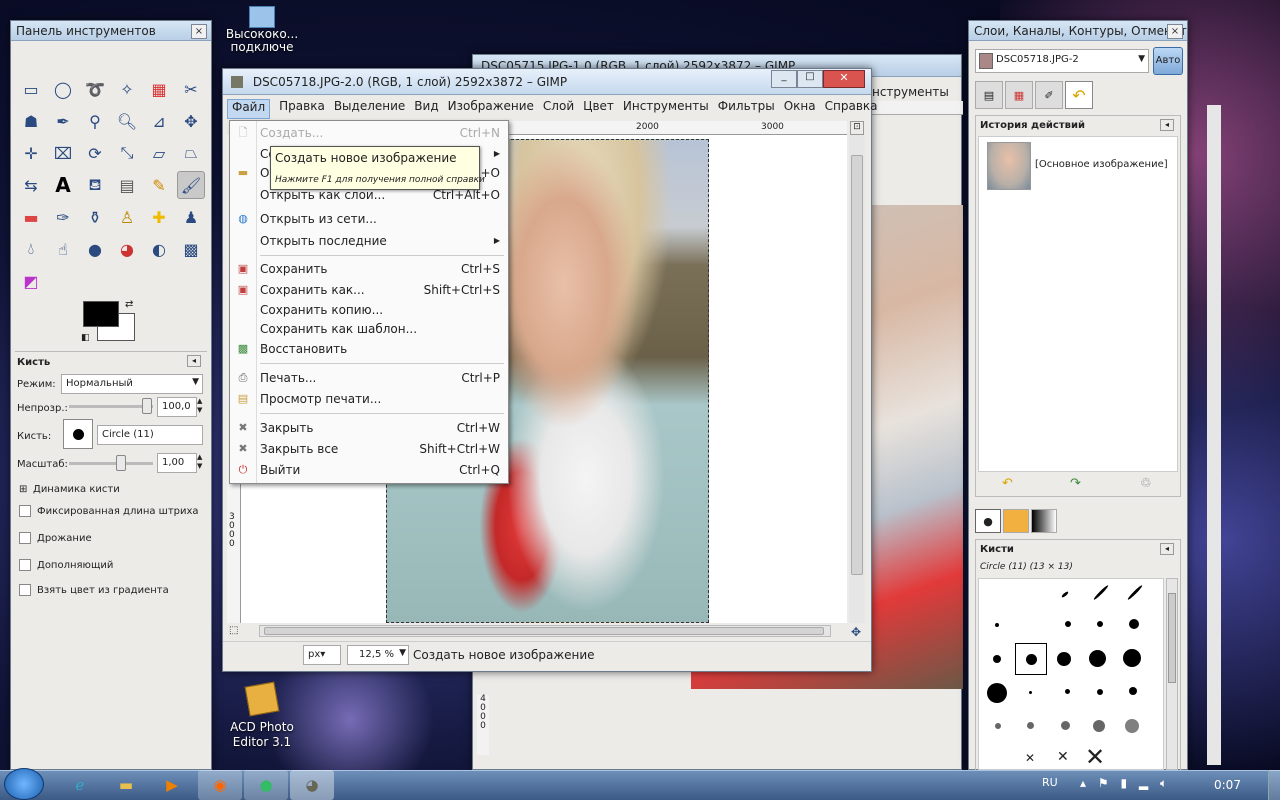  I want to click on menu-file: Файл, so click(249, 109).